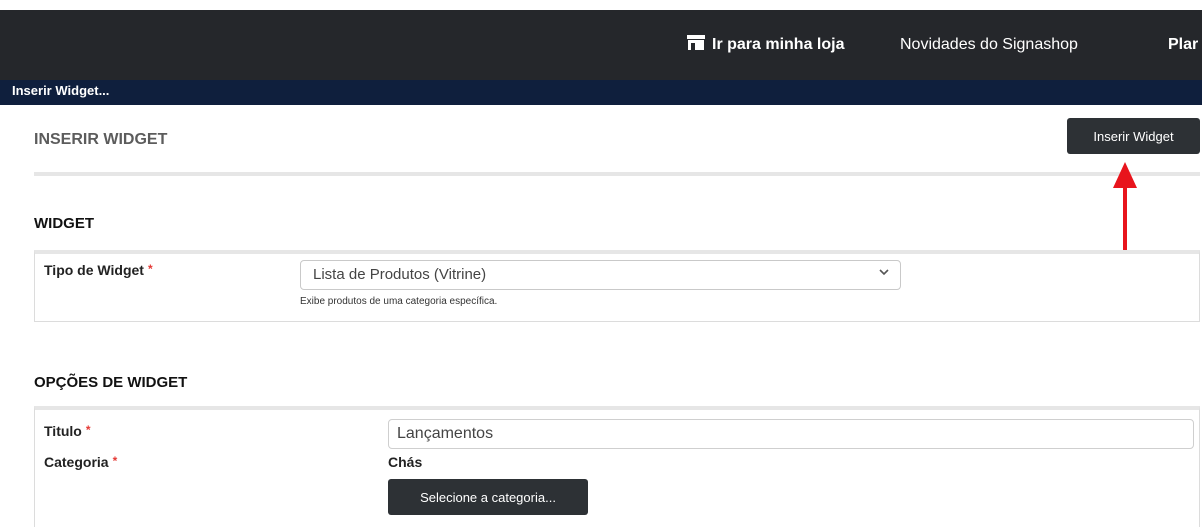 This screenshot has height=527, width=1202. What do you see at coordinates (1183, 45) in the screenshot?
I see `plans-link: Plar` at bounding box center [1183, 45].